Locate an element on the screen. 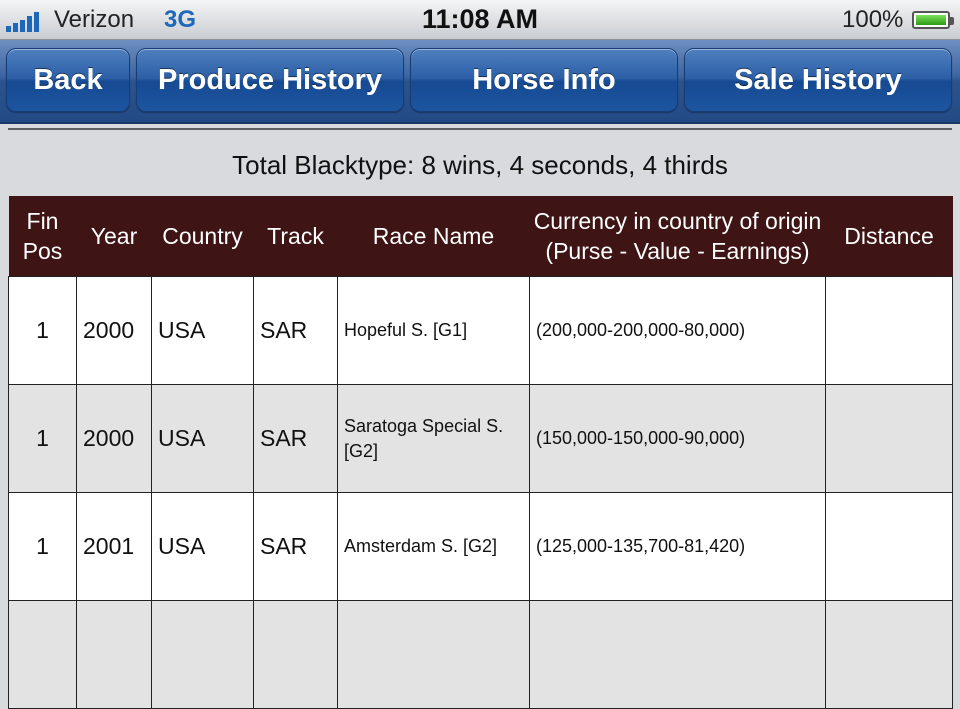 The height and width of the screenshot is (709, 960). status-time: 11:08 AM is located at coordinates (480, 19).